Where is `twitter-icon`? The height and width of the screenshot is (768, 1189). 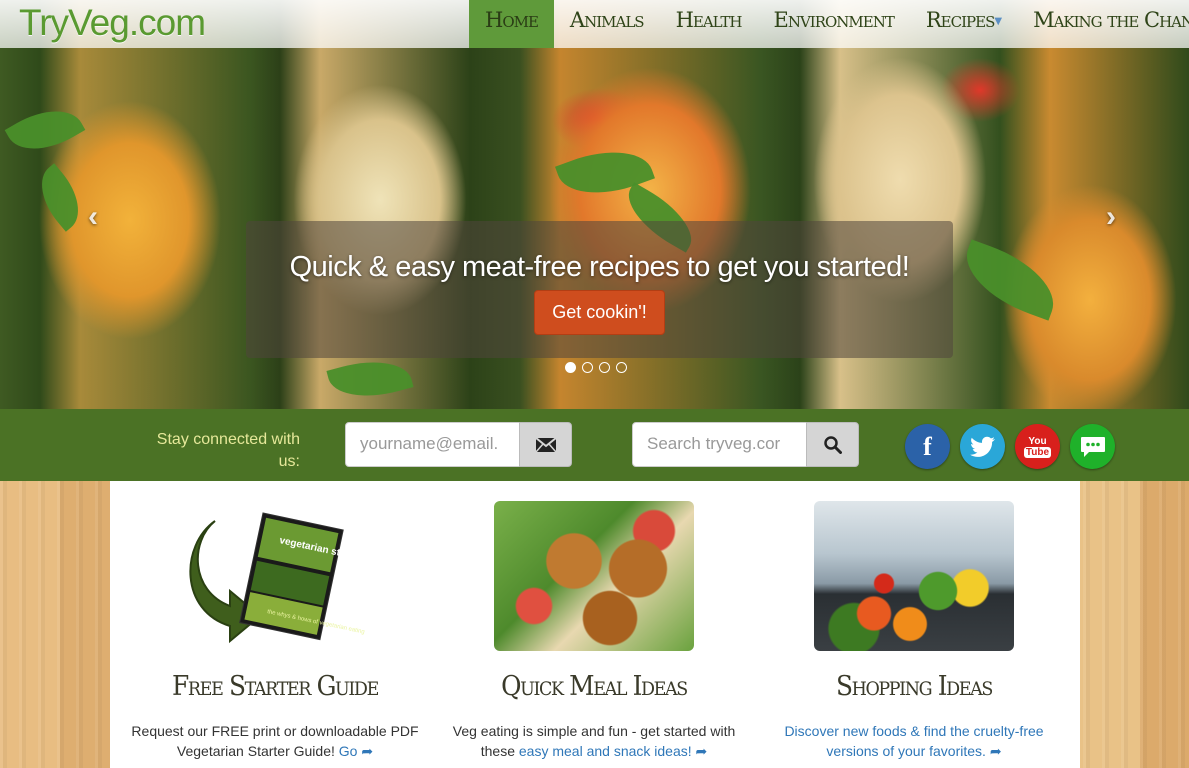 twitter-icon is located at coordinates (982, 446).